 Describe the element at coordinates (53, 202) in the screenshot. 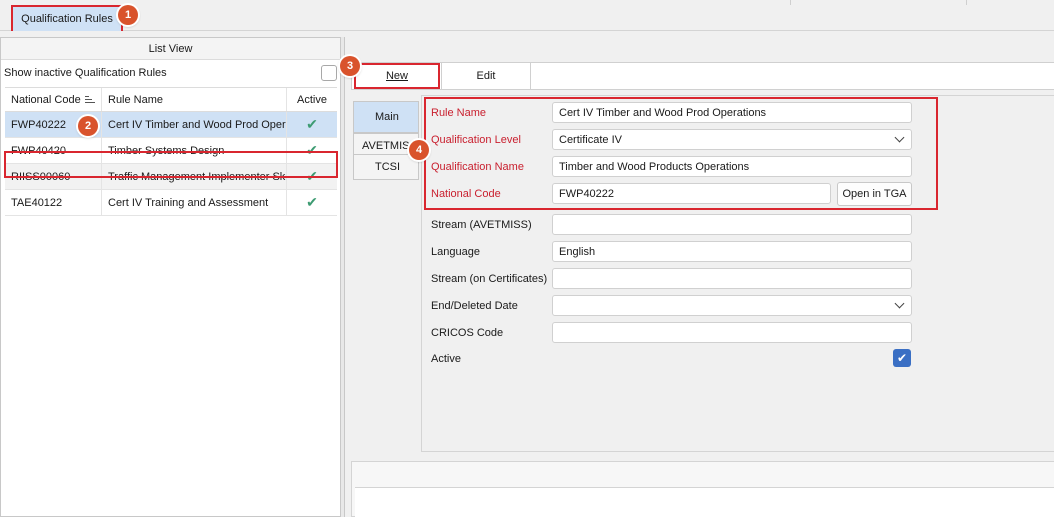

I see `national-code-cell: TAE40122` at that location.